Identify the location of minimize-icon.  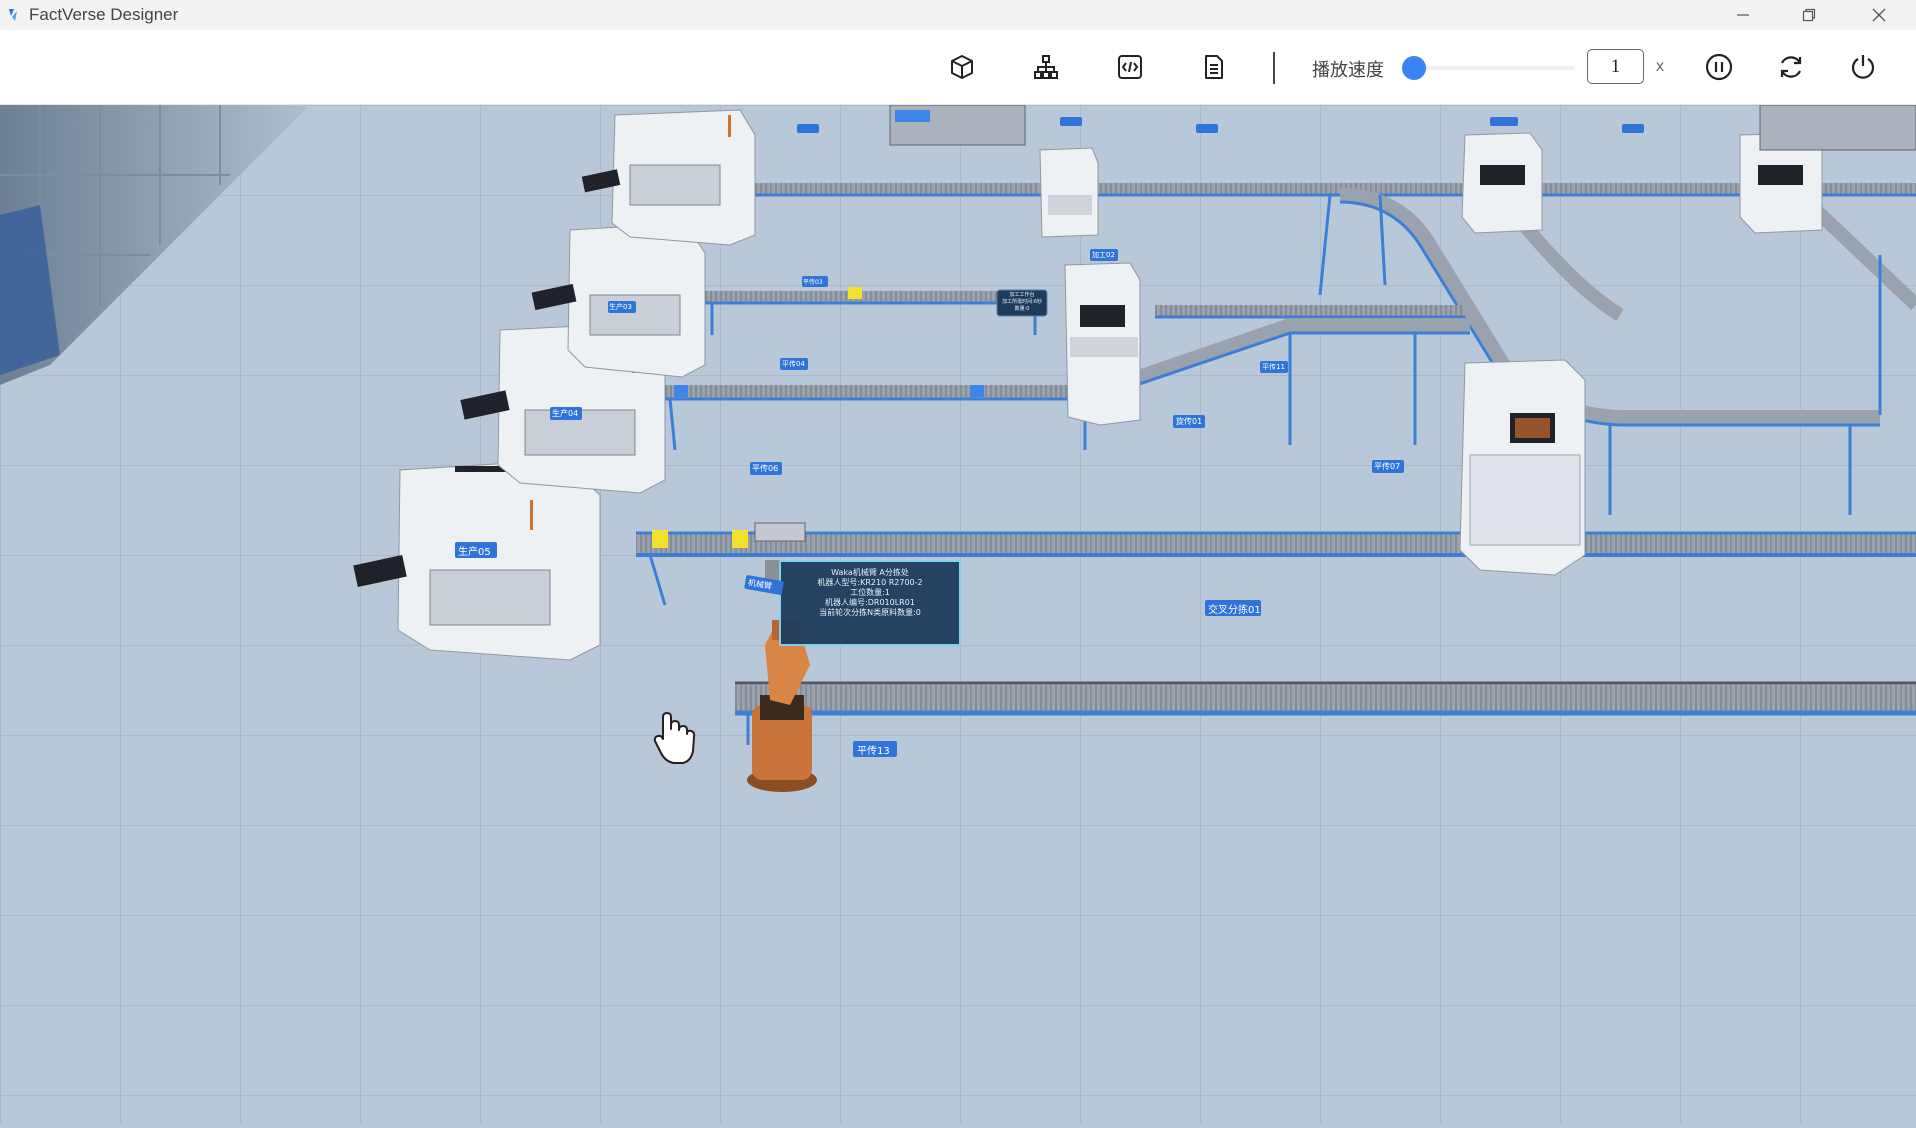
(1743, 15).